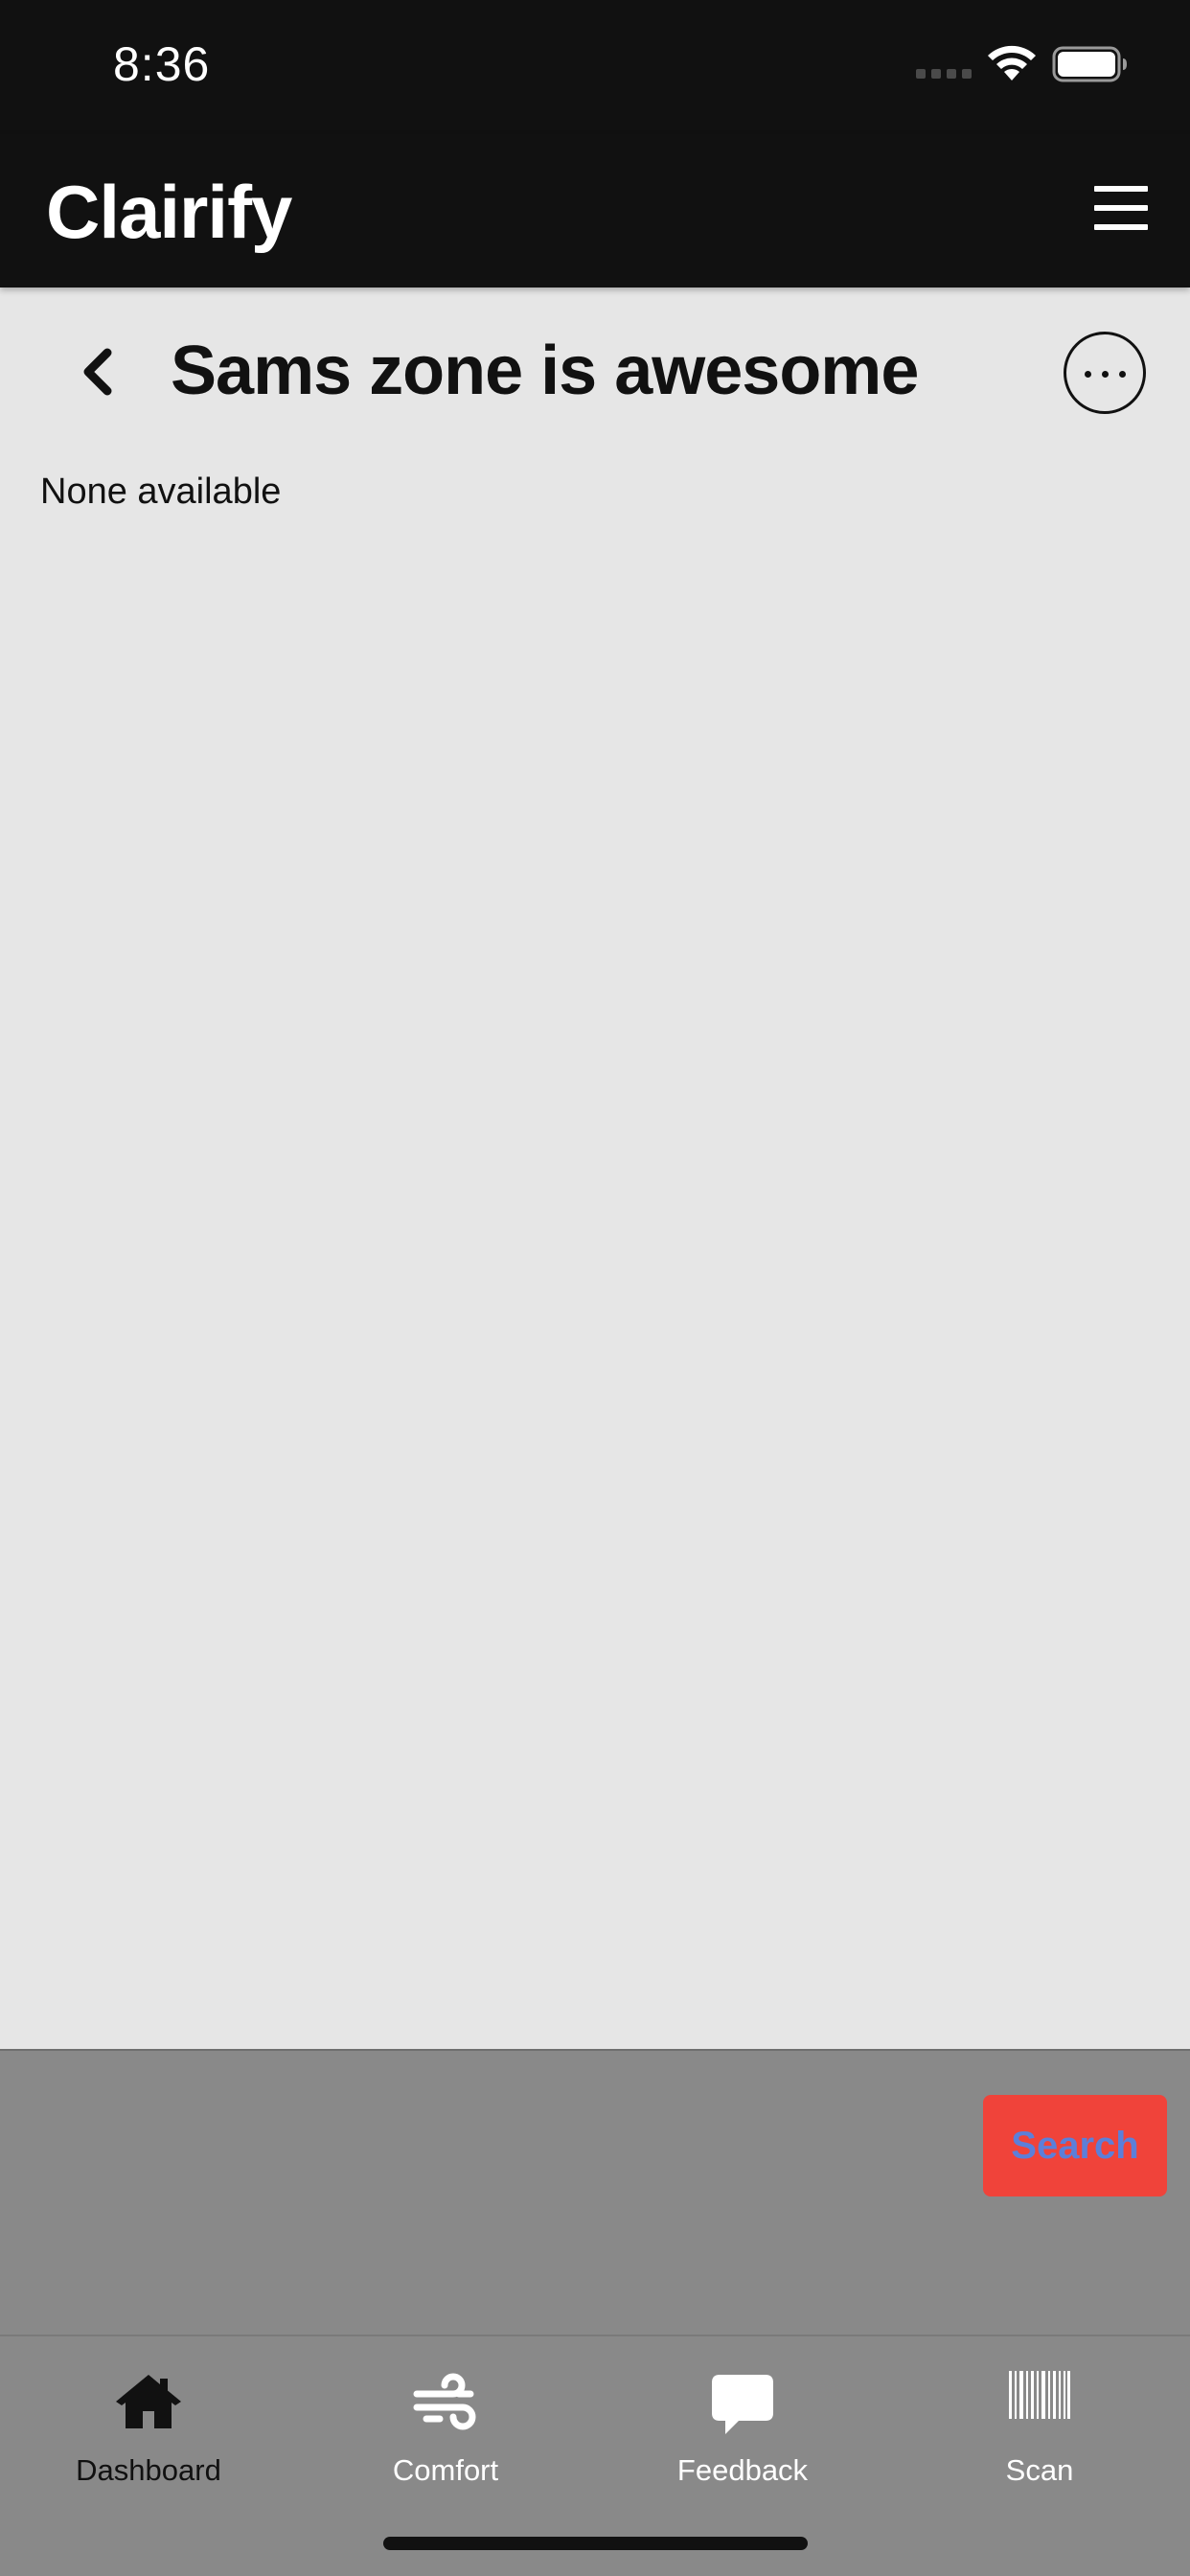 The height and width of the screenshot is (2576, 1190). I want to click on tab-scan: Scan, so click(1039, 2432).